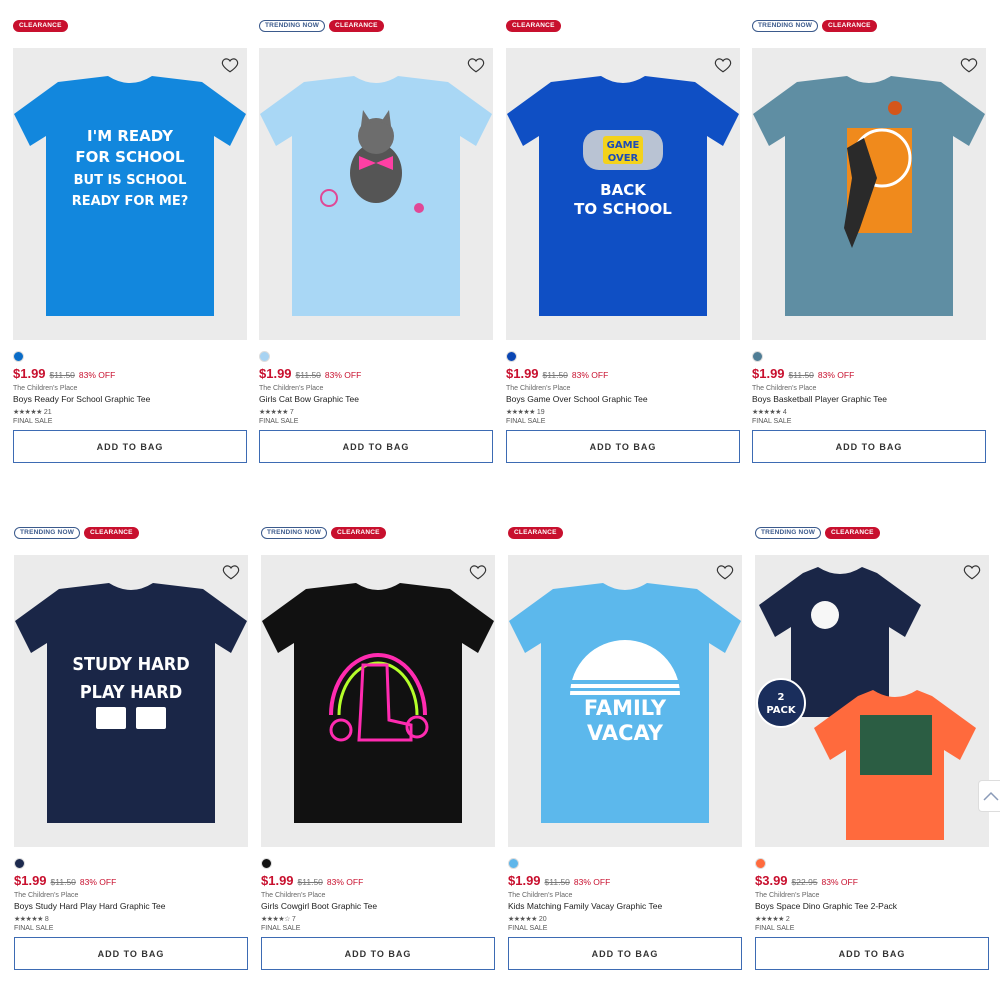 Image resolution: width=1000 pixels, height=1000 pixels. Describe the element at coordinates (771, 880) in the screenshot. I see `sale-price: $3.99` at that location.